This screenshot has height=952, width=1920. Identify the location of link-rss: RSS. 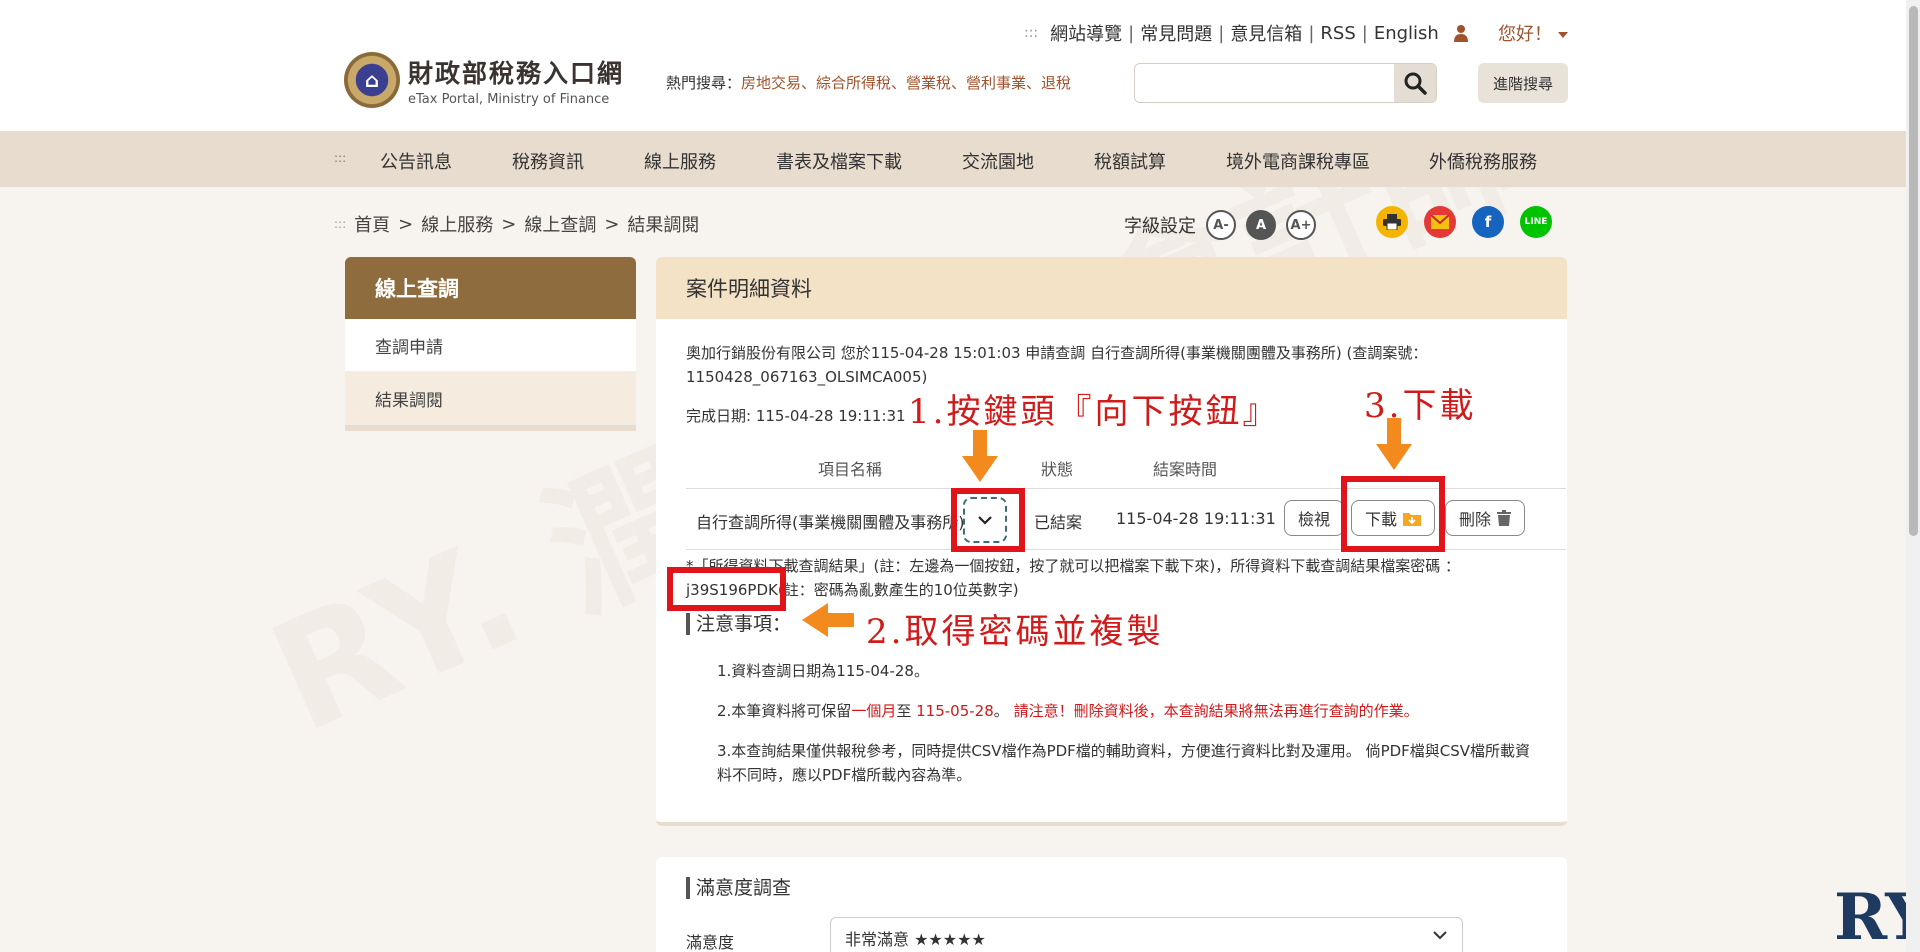
(1337, 33).